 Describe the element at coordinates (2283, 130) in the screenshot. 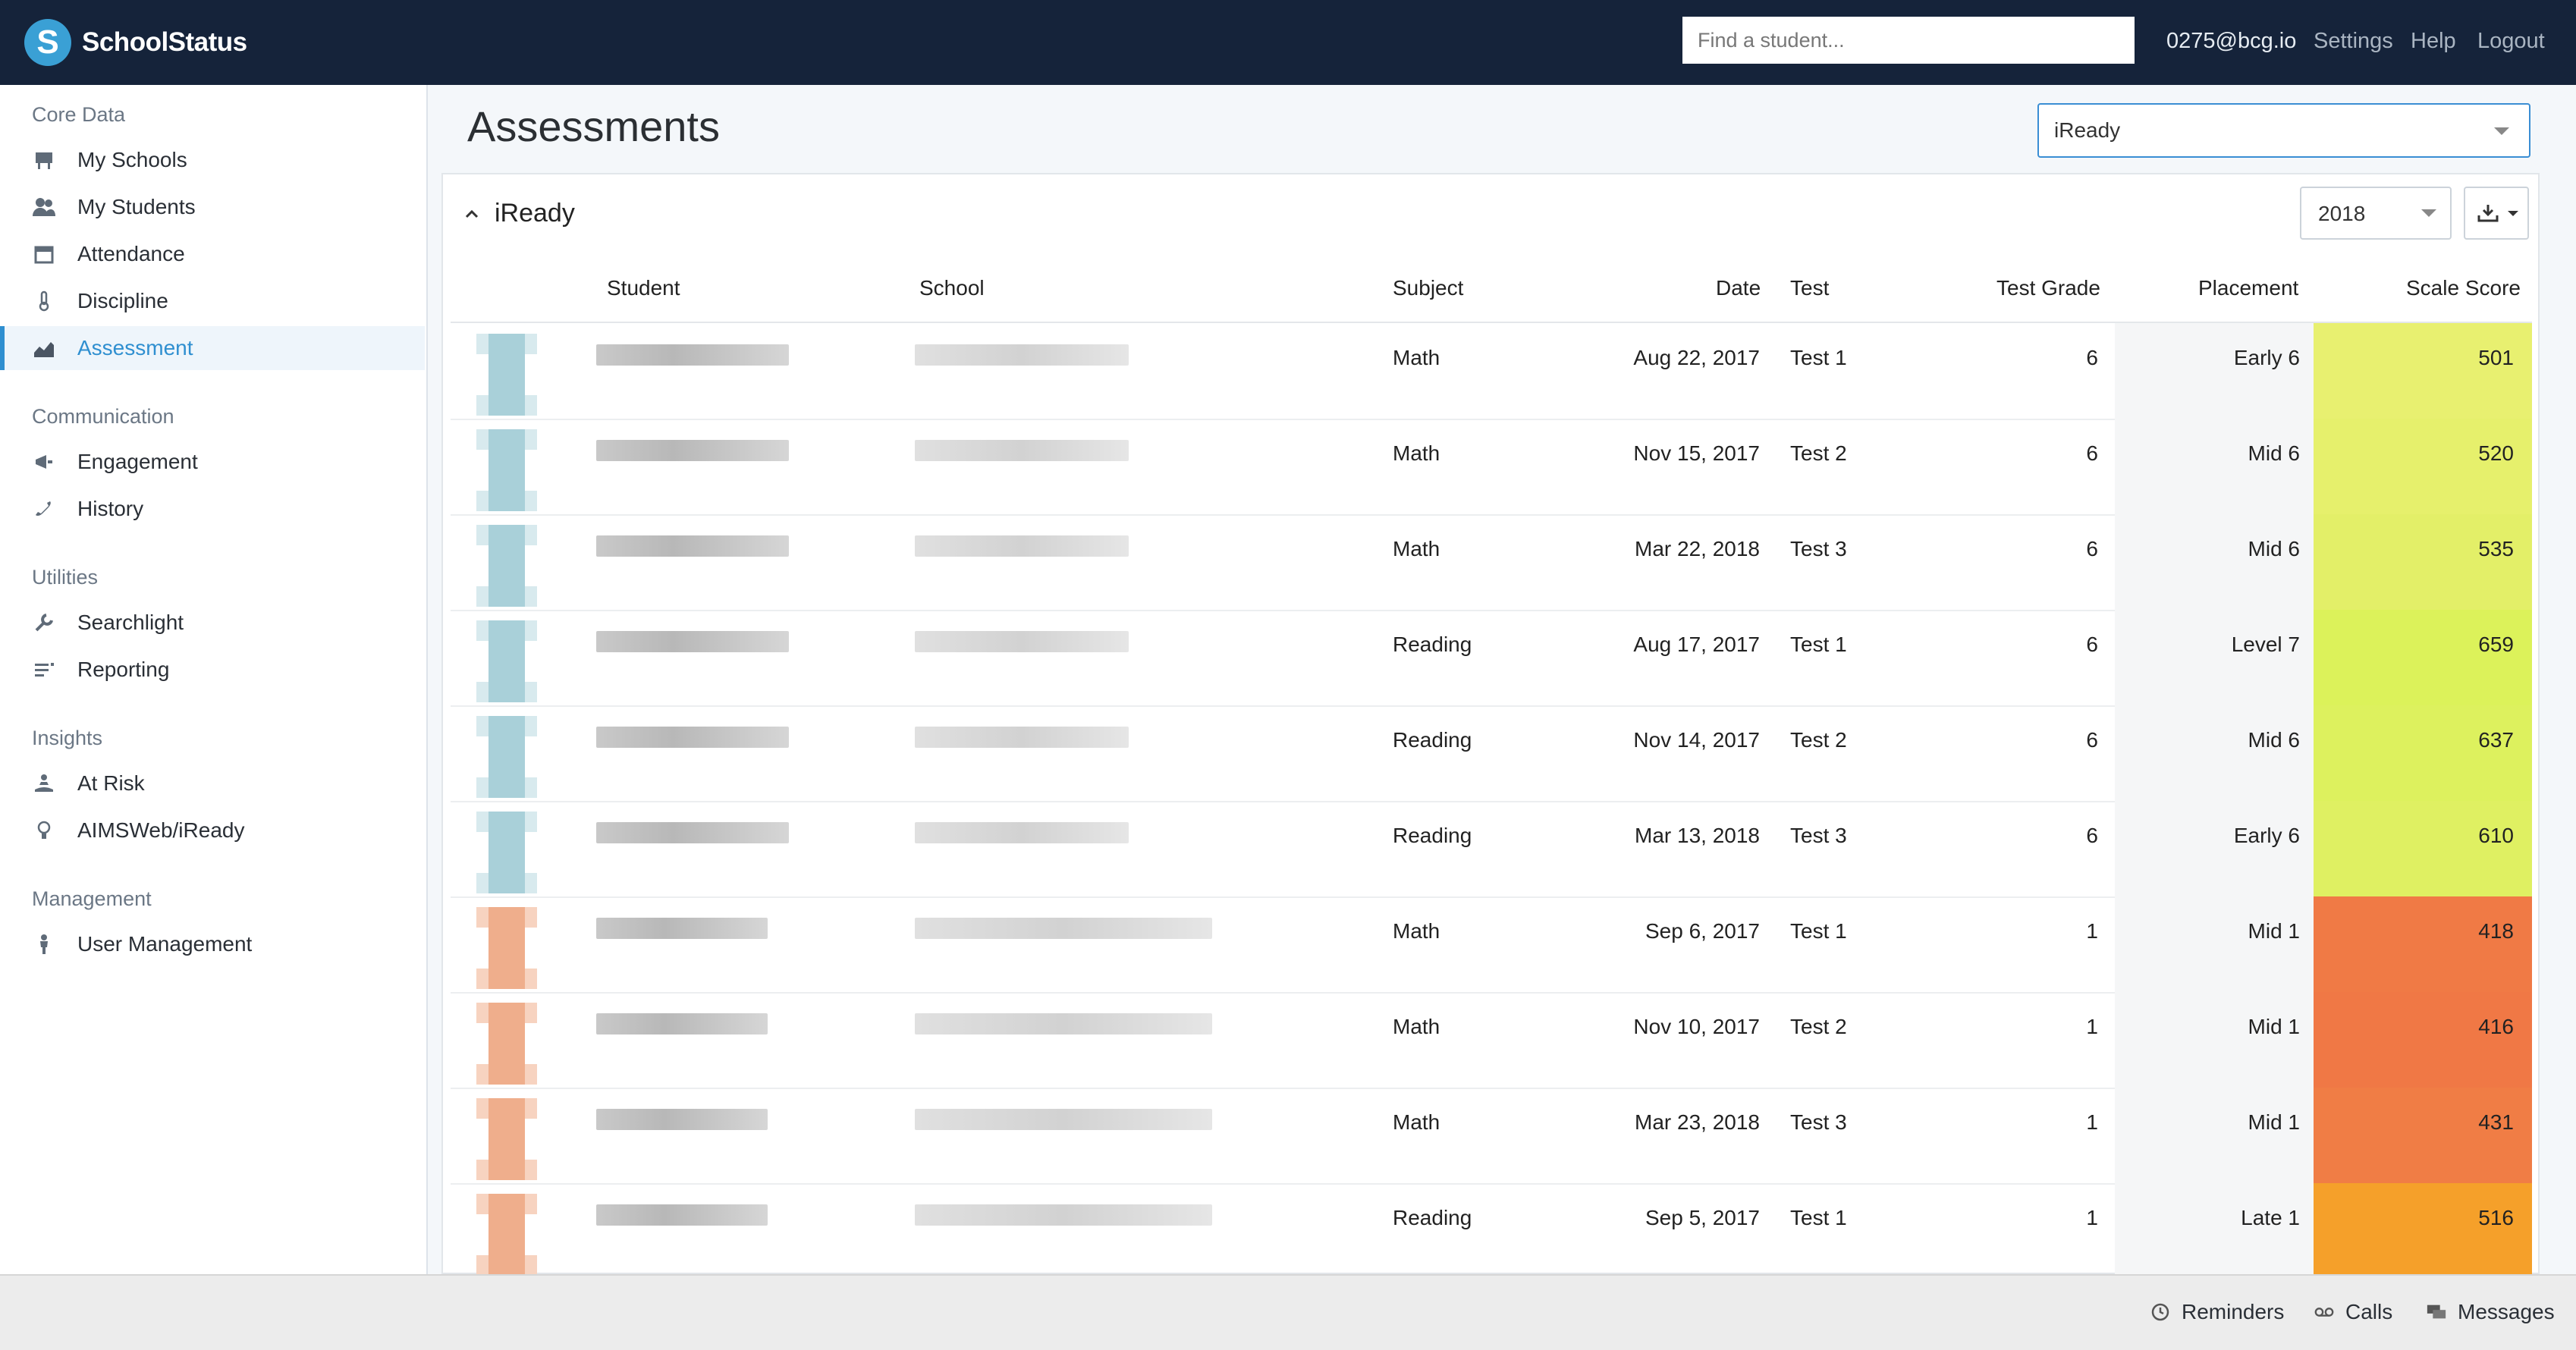

I see `assessment-select: iReady` at that location.